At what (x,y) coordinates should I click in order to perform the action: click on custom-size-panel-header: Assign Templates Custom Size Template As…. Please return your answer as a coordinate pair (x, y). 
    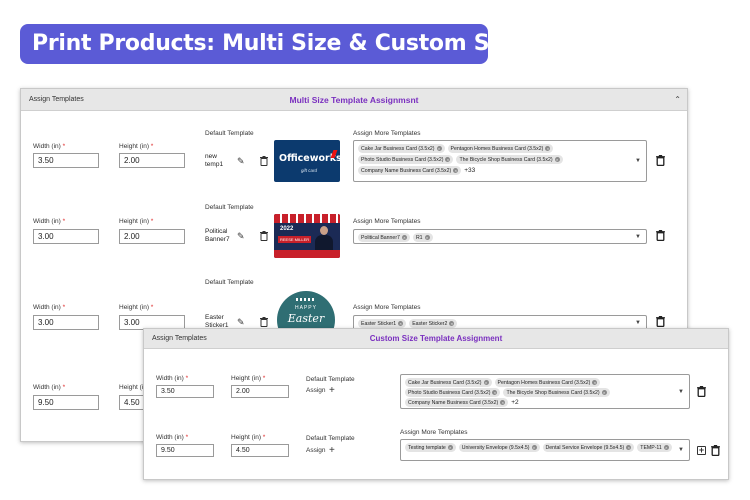
    Looking at the image, I should click on (436, 339).